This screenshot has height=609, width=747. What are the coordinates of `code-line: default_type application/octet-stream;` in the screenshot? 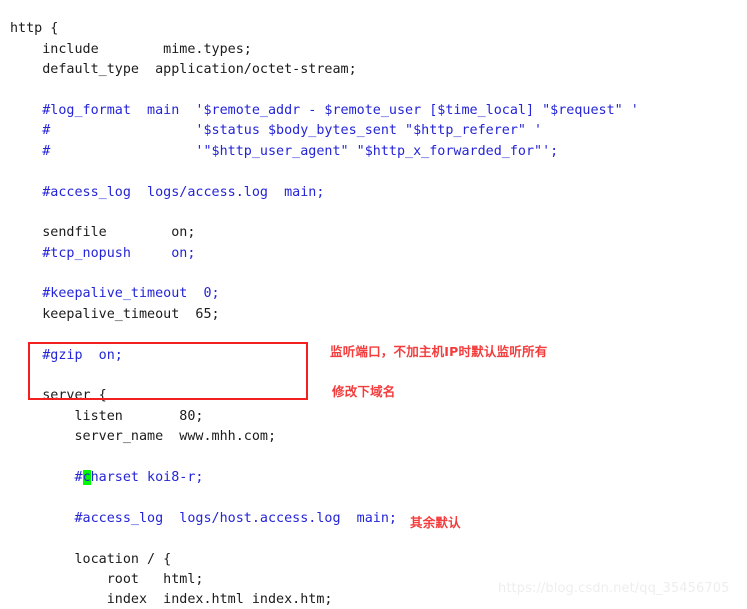 It's located at (183, 70).